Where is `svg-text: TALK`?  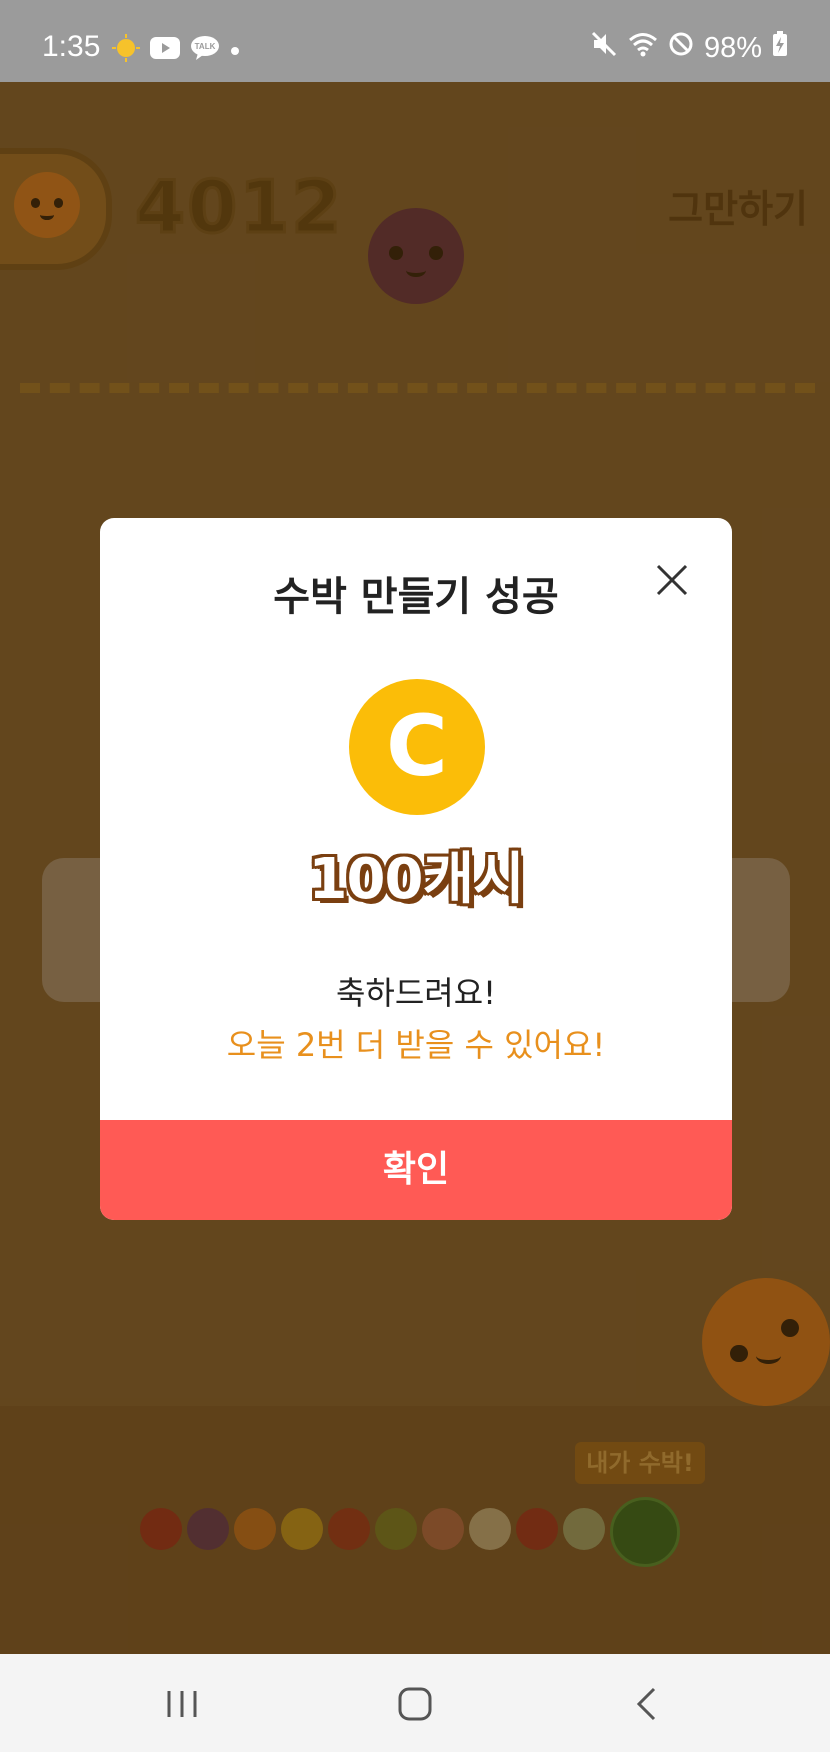 svg-text: TALK is located at coordinates (205, 46).